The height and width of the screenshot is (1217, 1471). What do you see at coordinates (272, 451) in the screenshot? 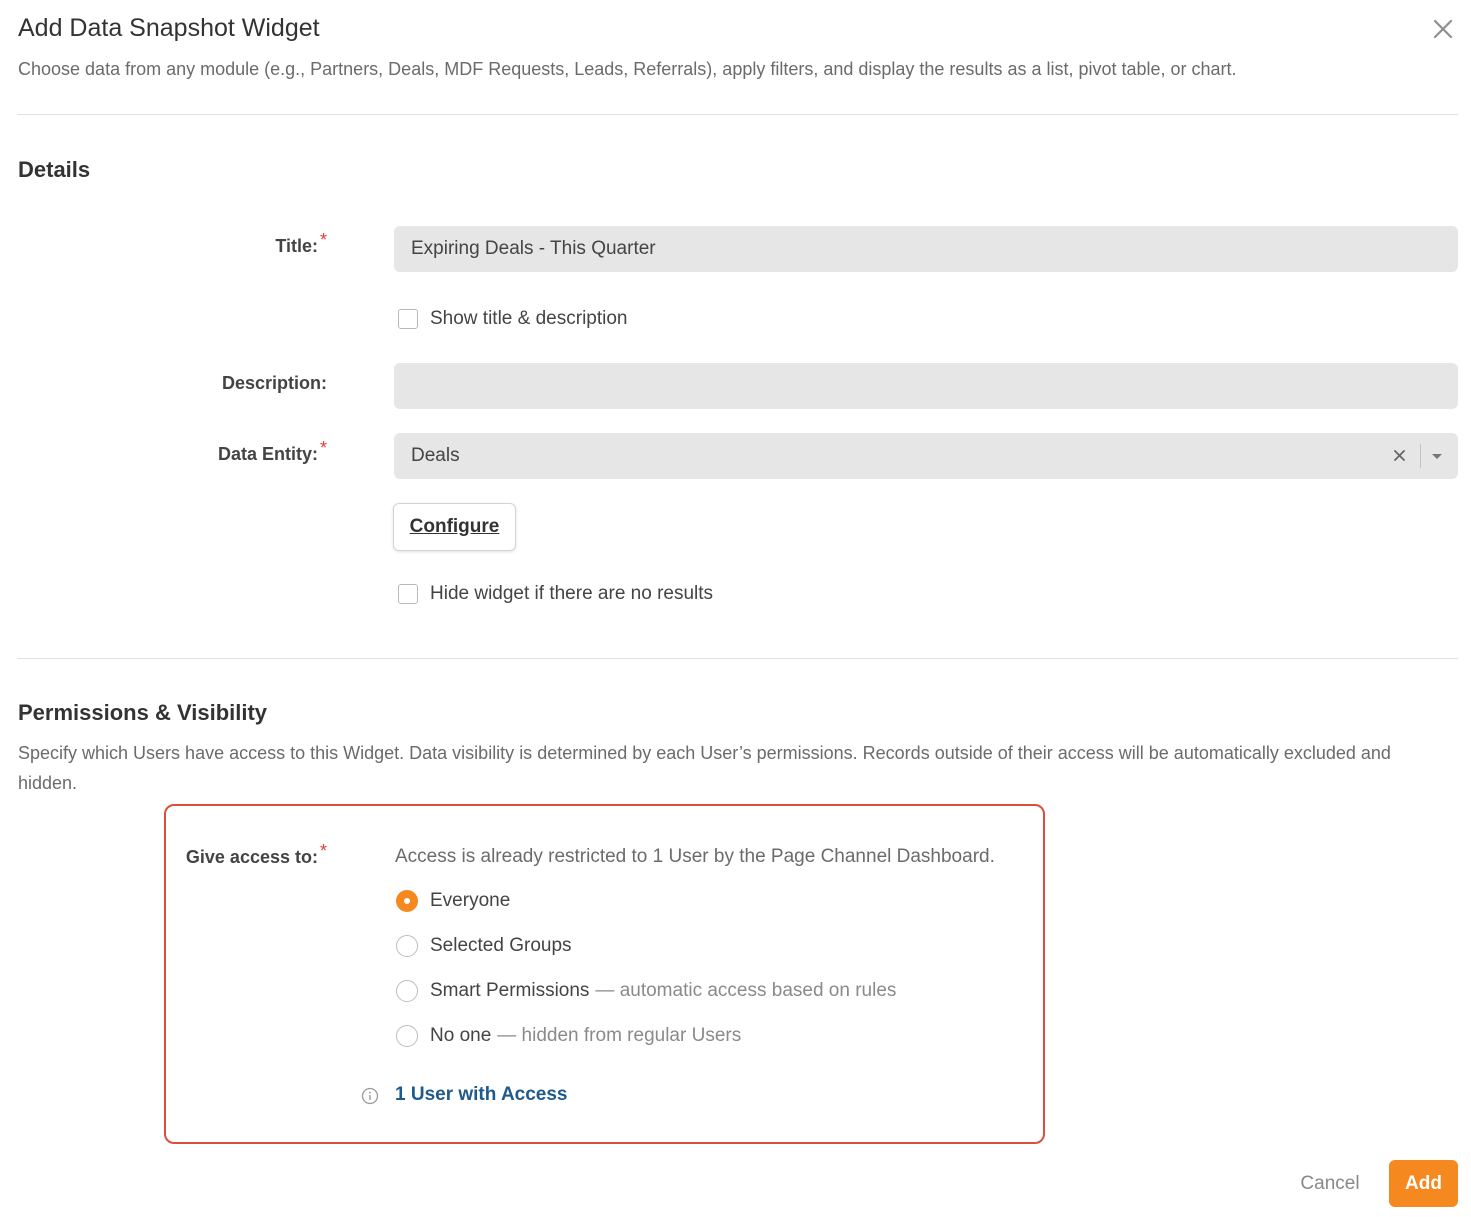
I see `data-entity-label: Data Entity: *` at bounding box center [272, 451].